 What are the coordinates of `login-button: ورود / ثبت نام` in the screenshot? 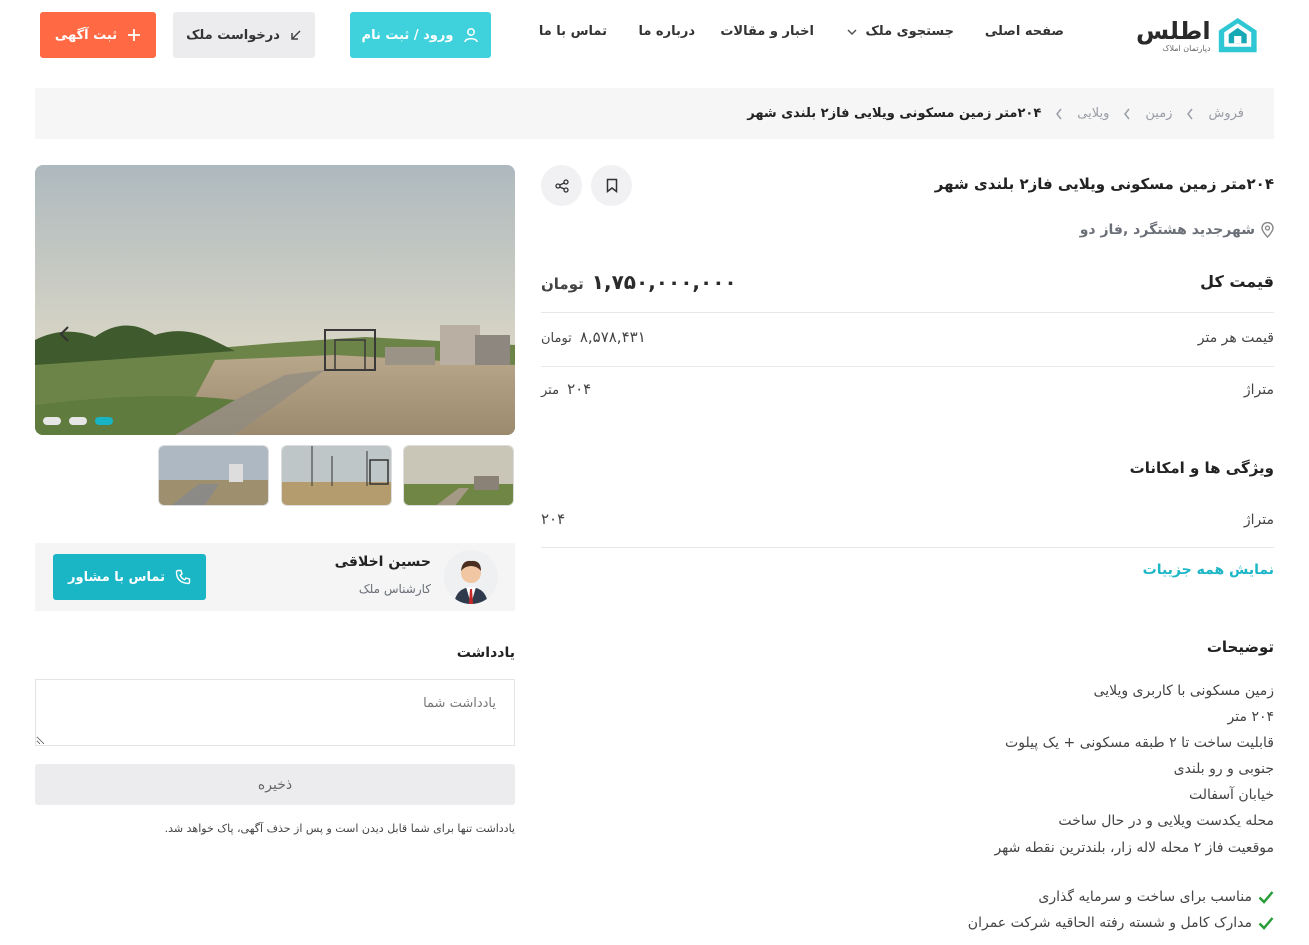 It's located at (420, 35).